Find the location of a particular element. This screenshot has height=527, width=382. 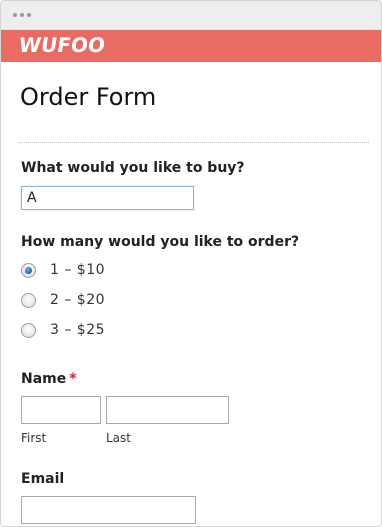

product-input is located at coordinates (107, 198).